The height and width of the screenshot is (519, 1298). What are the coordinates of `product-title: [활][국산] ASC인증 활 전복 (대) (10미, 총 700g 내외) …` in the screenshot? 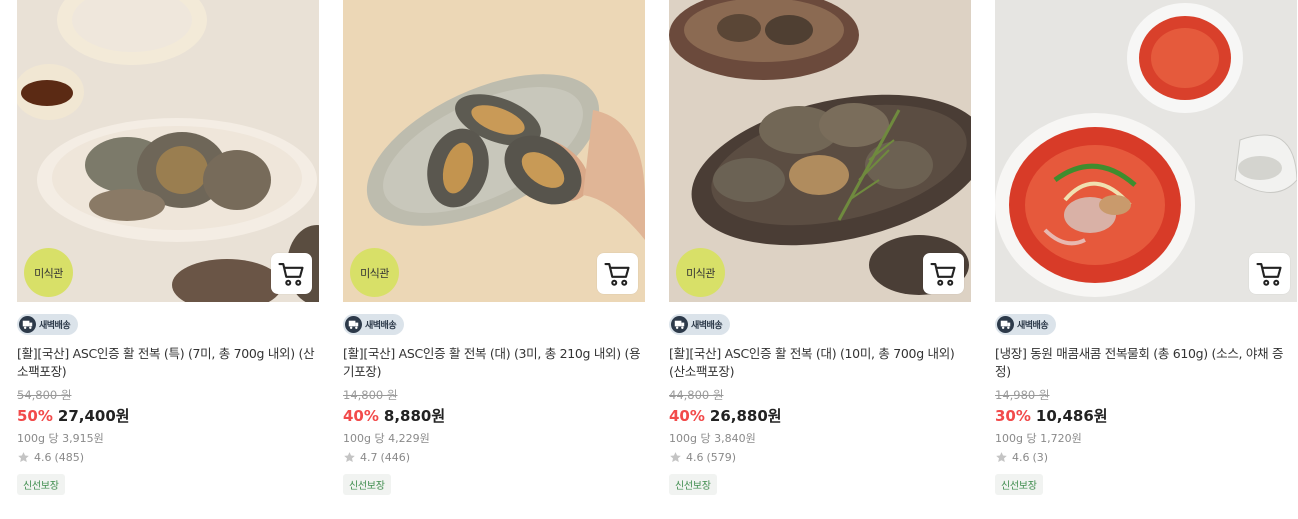 It's located at (820, 363).